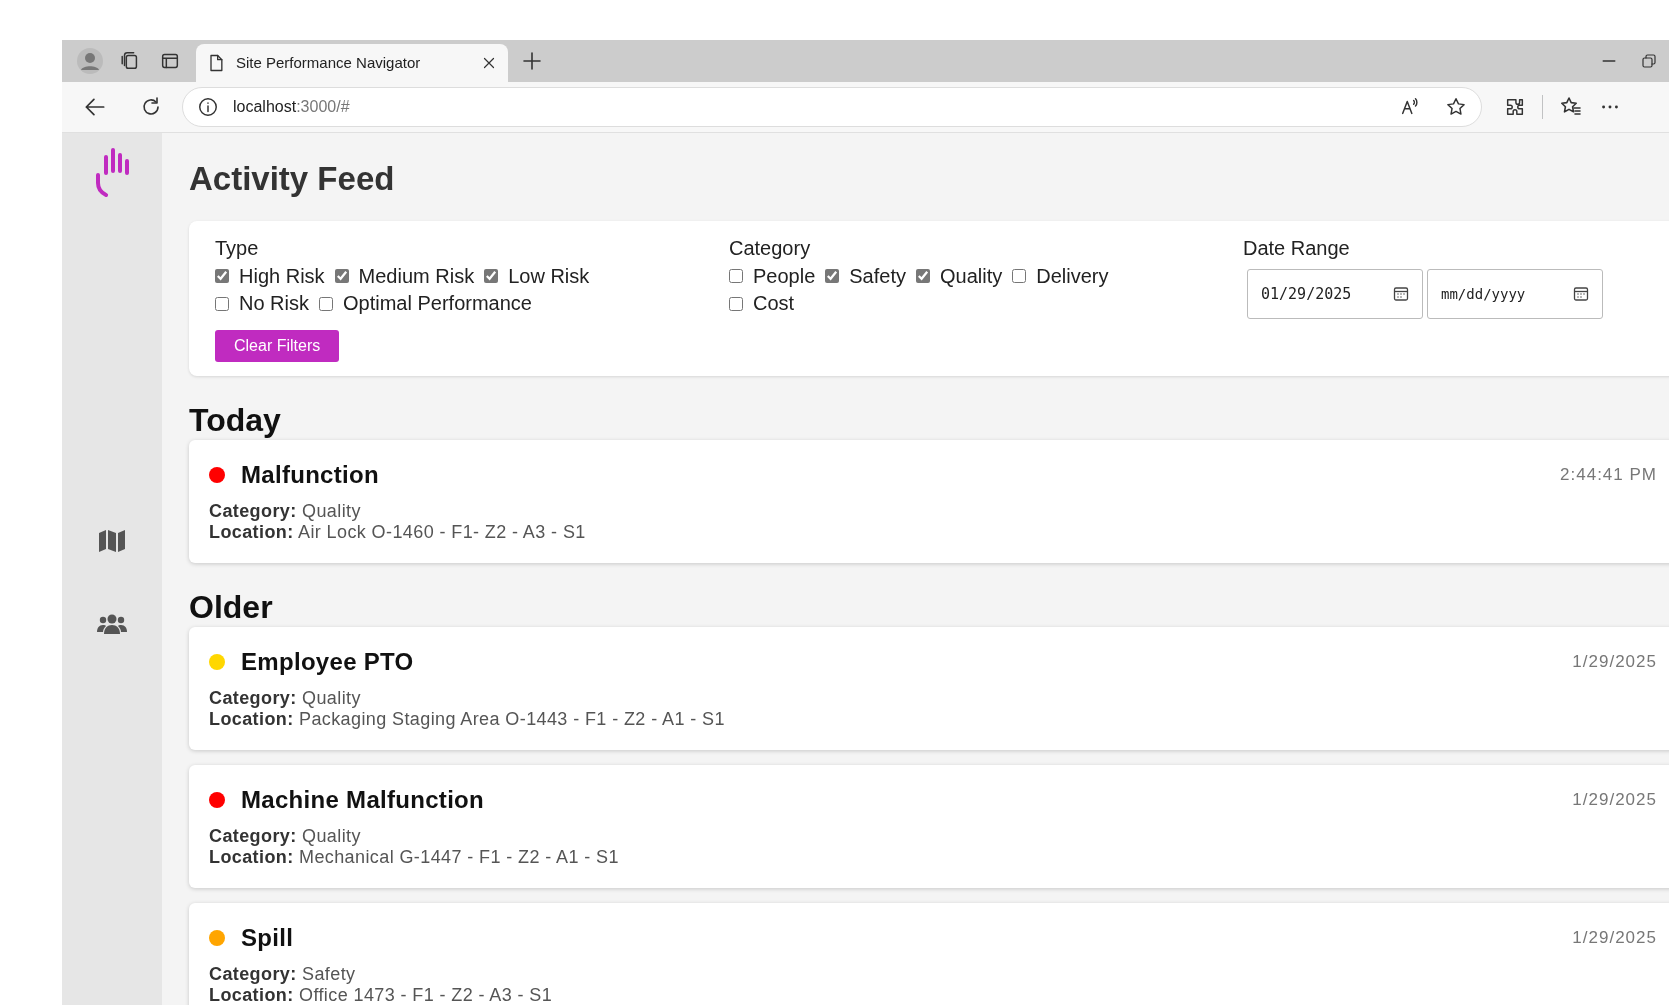 This screenshot has width=1669, height=1005. What do you see at coordinates (327, 661) in the screenshot?
I see `event-title: Employee PTO` at bounding box center [327, 661].